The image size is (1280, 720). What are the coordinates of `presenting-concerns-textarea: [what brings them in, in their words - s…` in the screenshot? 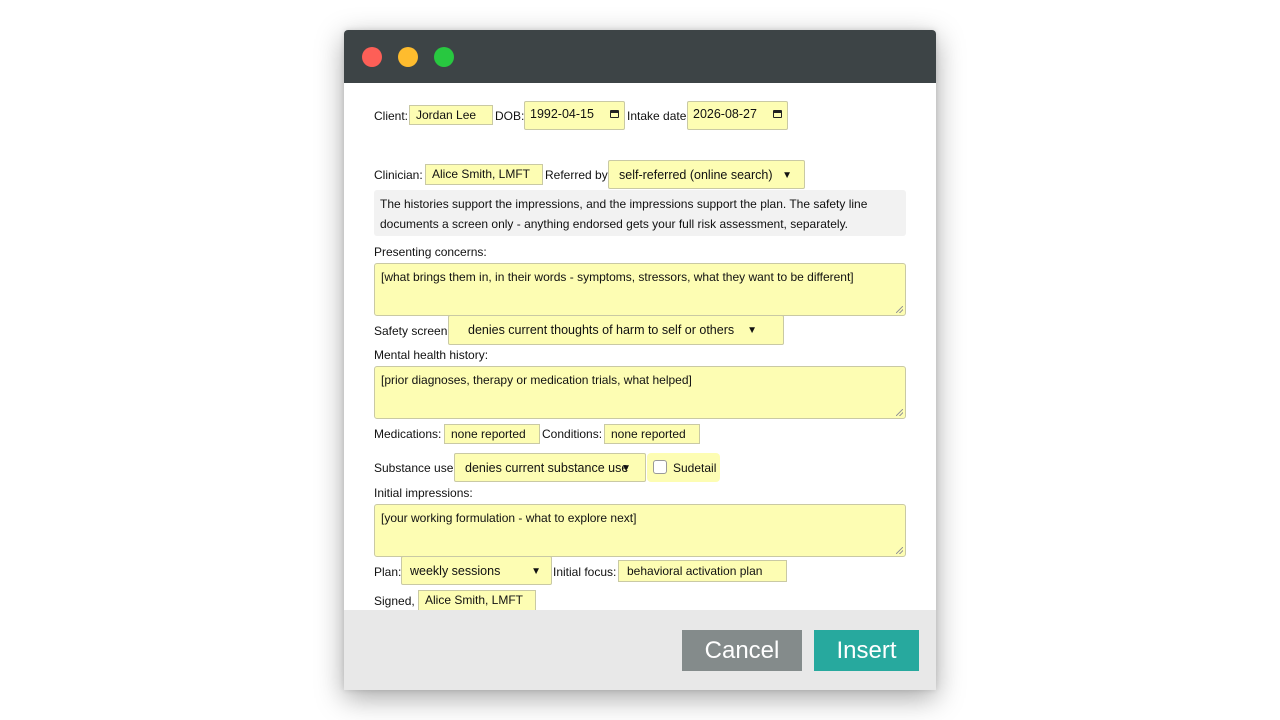 It's located at (640, 289).